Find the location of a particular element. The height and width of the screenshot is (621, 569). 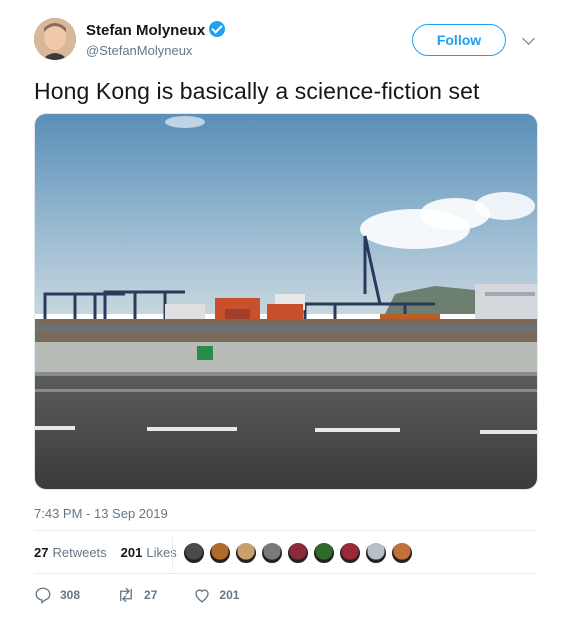

tweet-actions: 308 27 201 is located at coordinates (136, 595).